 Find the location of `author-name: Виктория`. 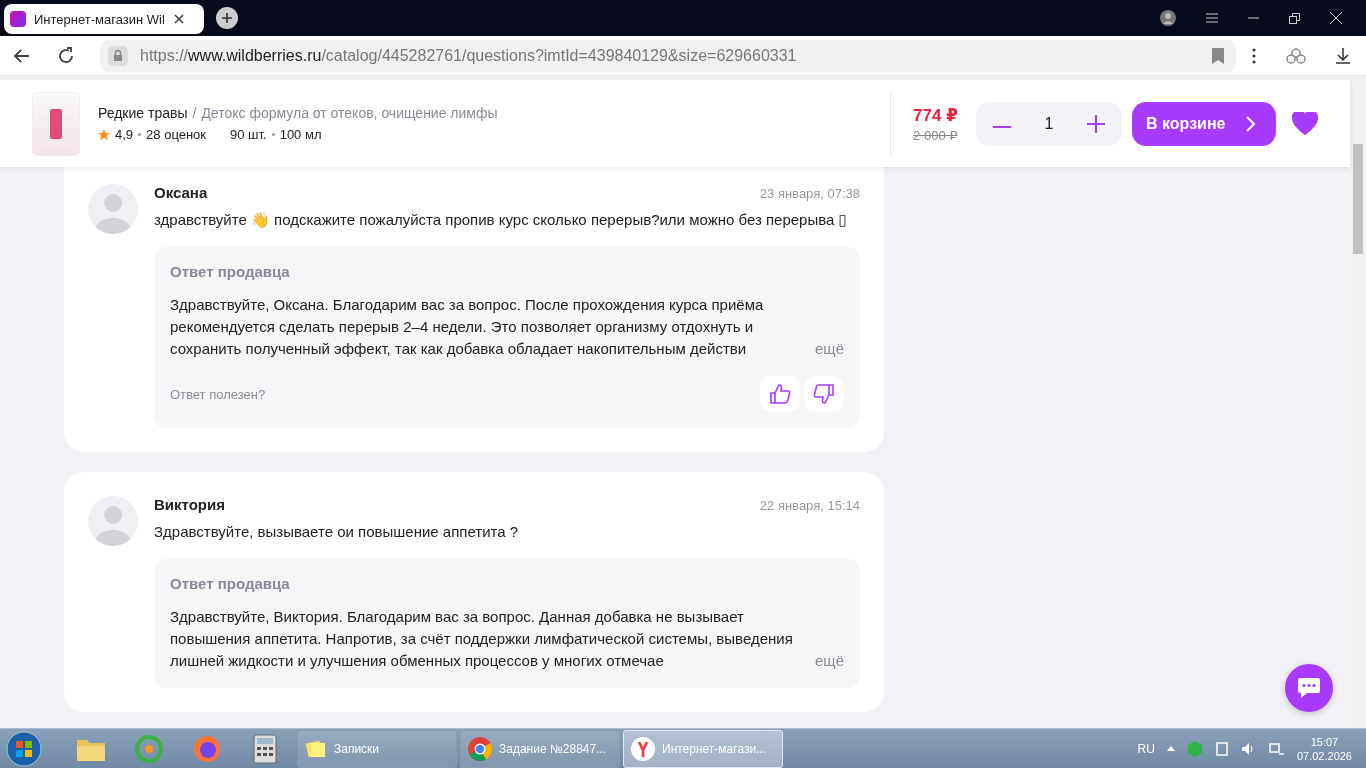

author-name: Виктория is located at coordinates (189, 504).